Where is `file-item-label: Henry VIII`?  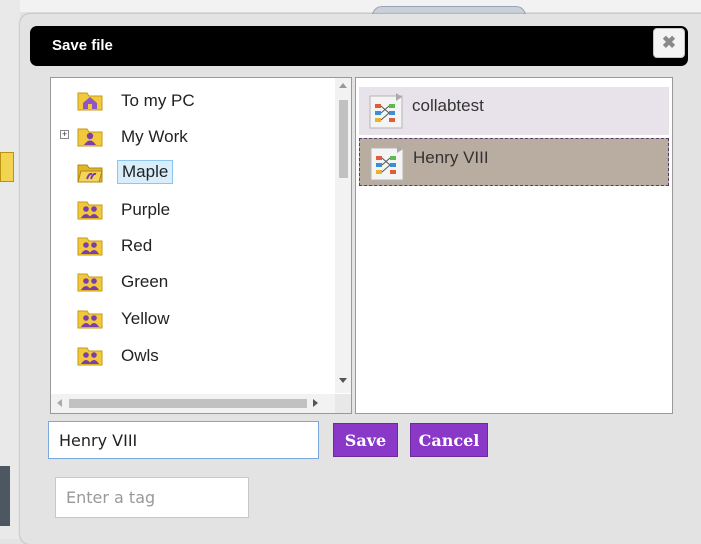
file-item-label: Henry VIII is located at coordinates (451, 157).